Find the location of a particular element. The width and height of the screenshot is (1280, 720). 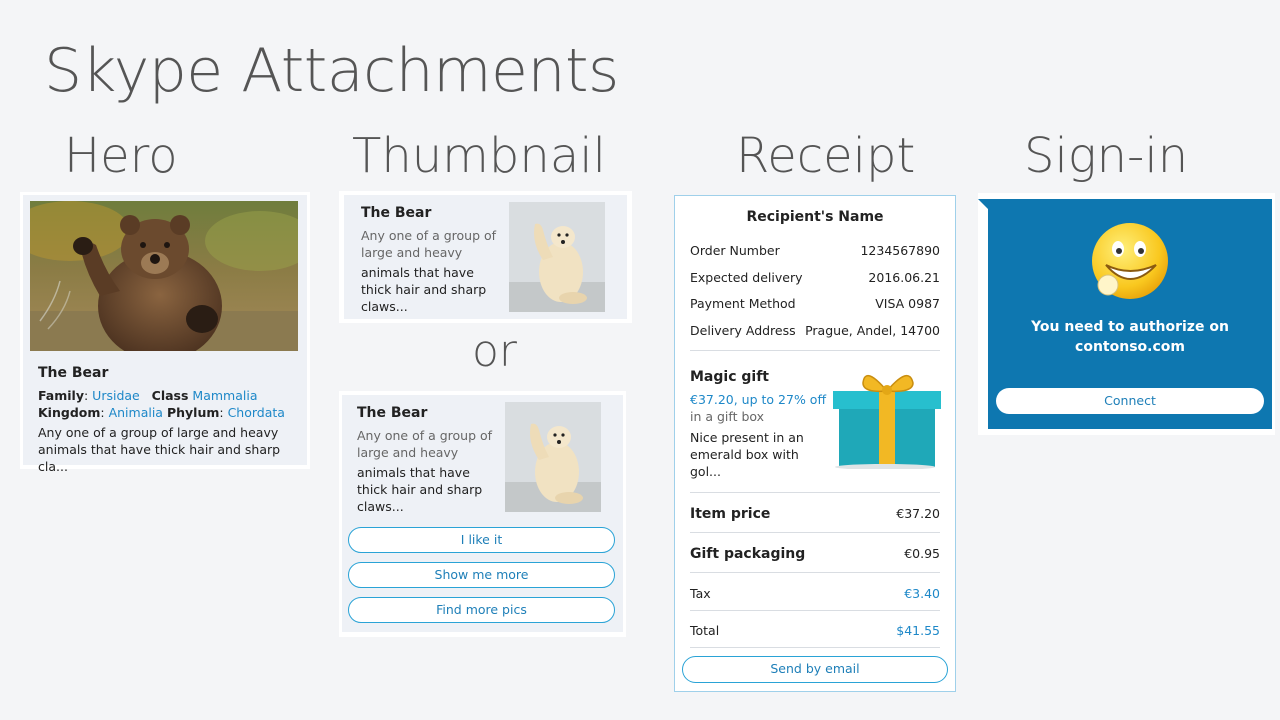

signin-bubble-tail is located at coordinates (983, 204).